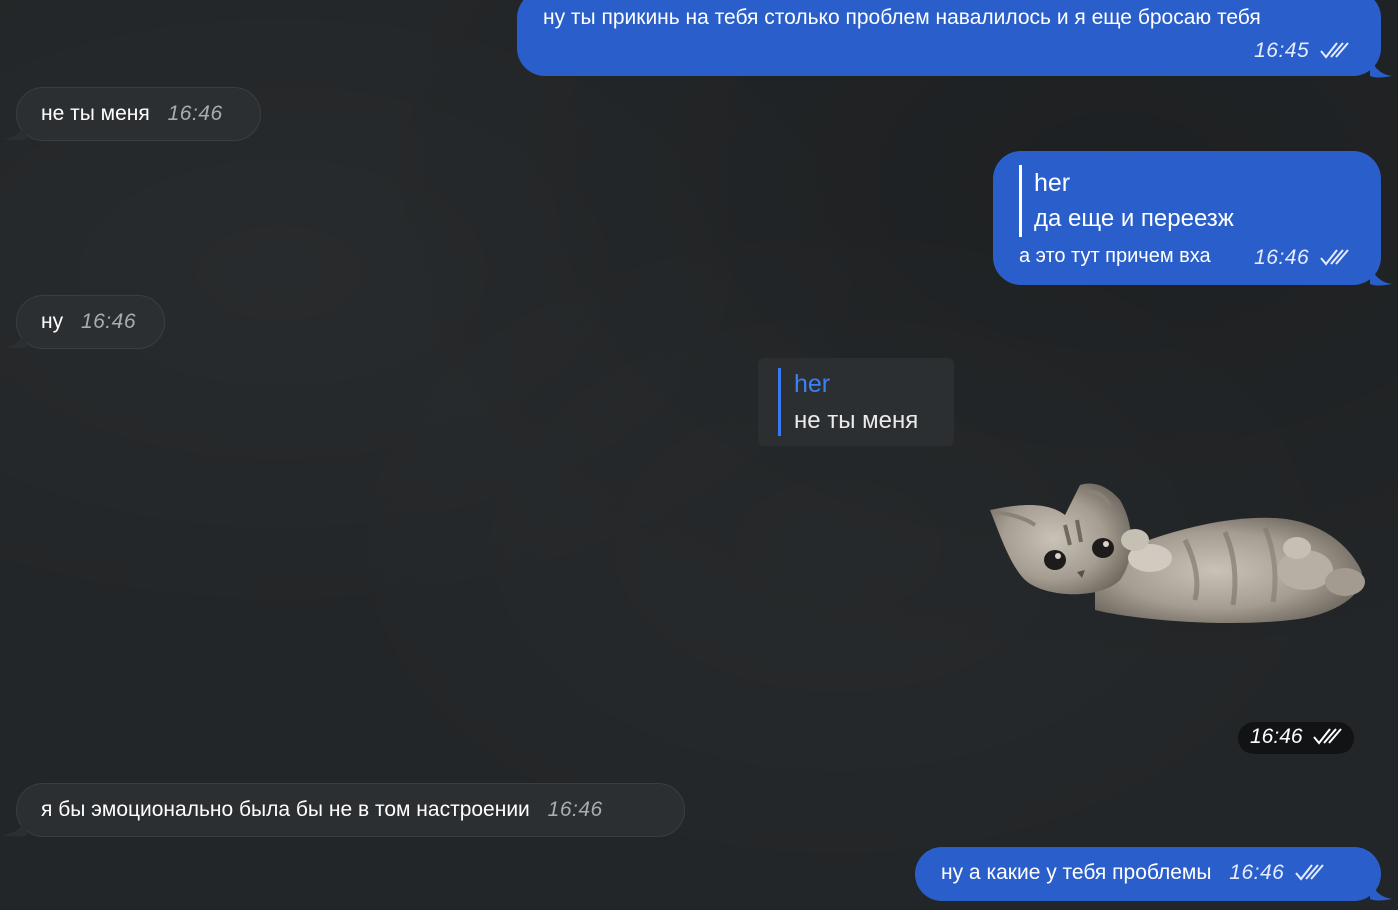 The height and width of the screenshot is (910, 1398). I want to click on message-incoming: не ты меня 16:46, so click(138, 114).